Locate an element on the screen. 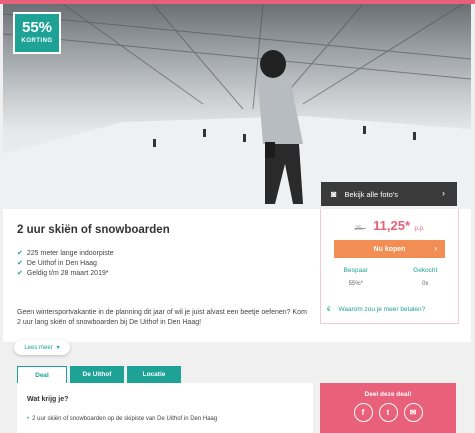  chevron-down-icon: ▾ is located at coordinates (58, 348).